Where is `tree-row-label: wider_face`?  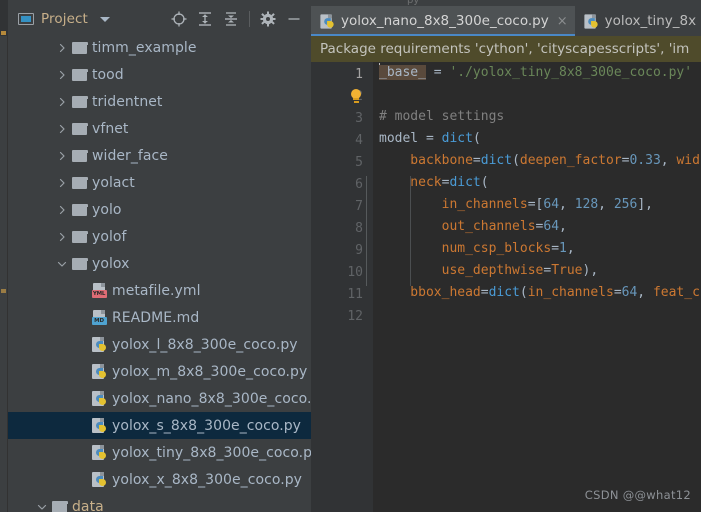
tree-row-label: wider_face is located at coordinates (130, 155).